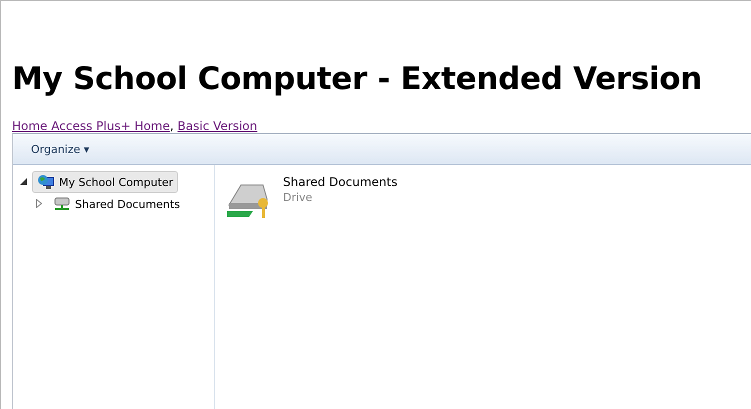  I want to click on organize-menu: Organize ▾, so click(60, 149).